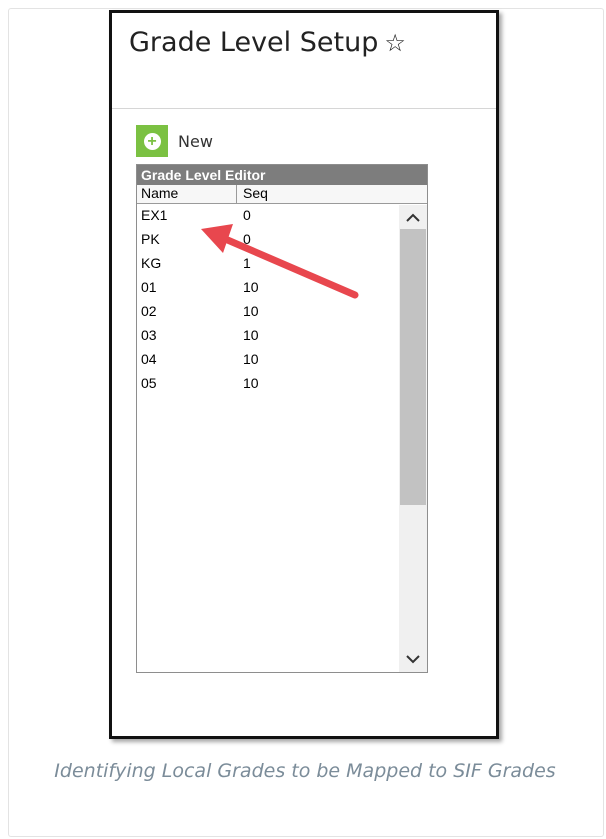 This screenshot has height=839, width=606. Describe the element at coordinates (395, 43) in the screenshot. I see `star-outline-icon: ☆` at that location.